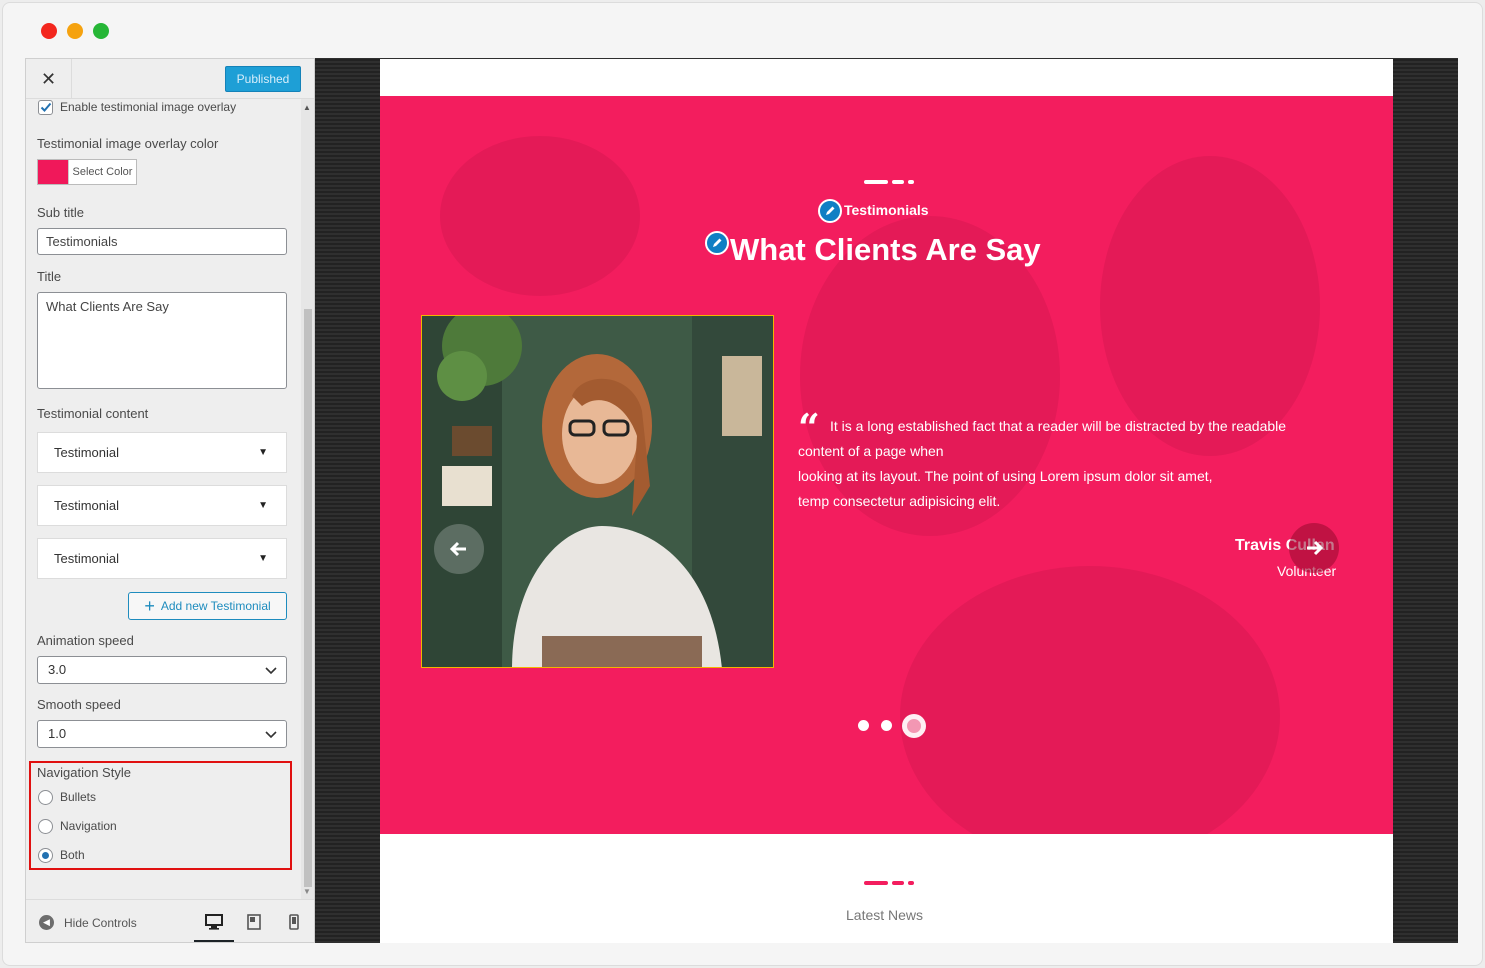 The width and height of the screenshot is (1485, 968). I want to click on radio-both-label: Both, so click(72, 855).